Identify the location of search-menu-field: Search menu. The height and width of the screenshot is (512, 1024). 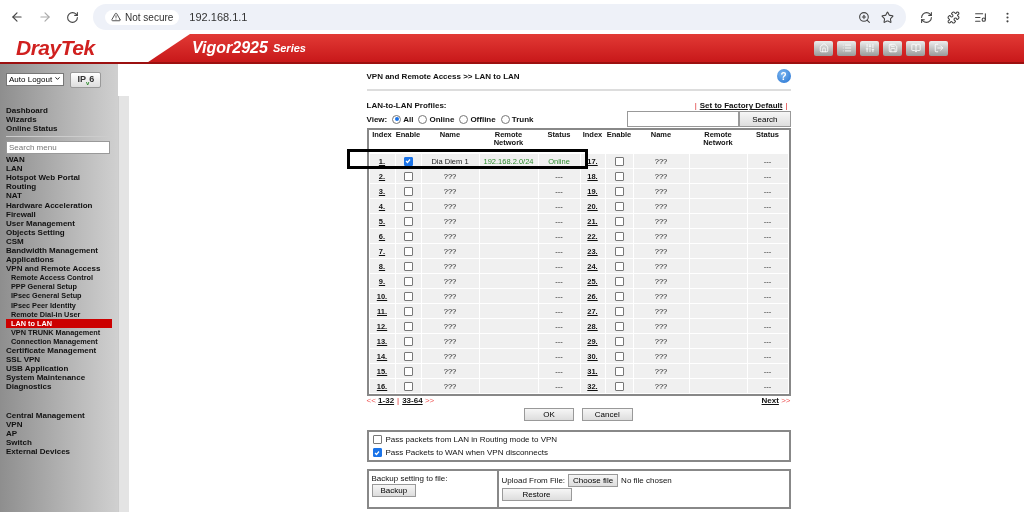
(58, 148).